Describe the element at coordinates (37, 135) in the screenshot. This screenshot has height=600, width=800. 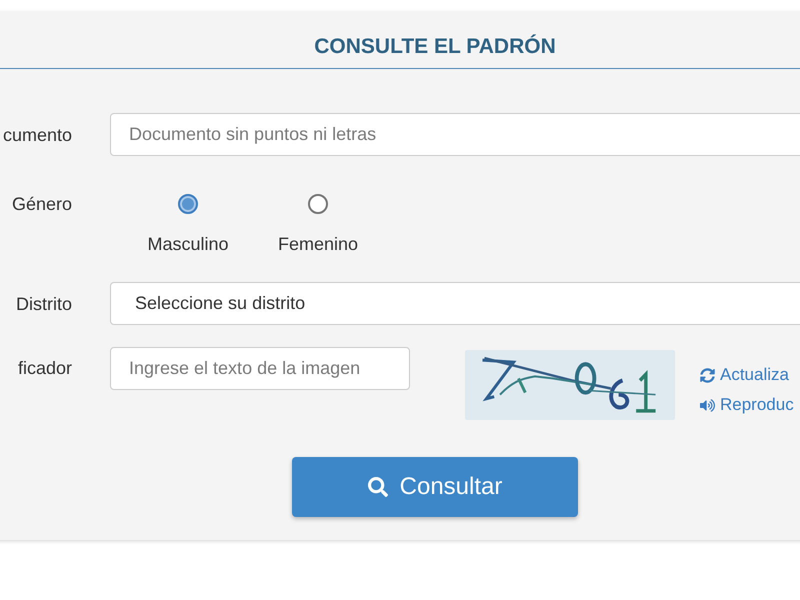
I see `field-label: cumento` at that location.